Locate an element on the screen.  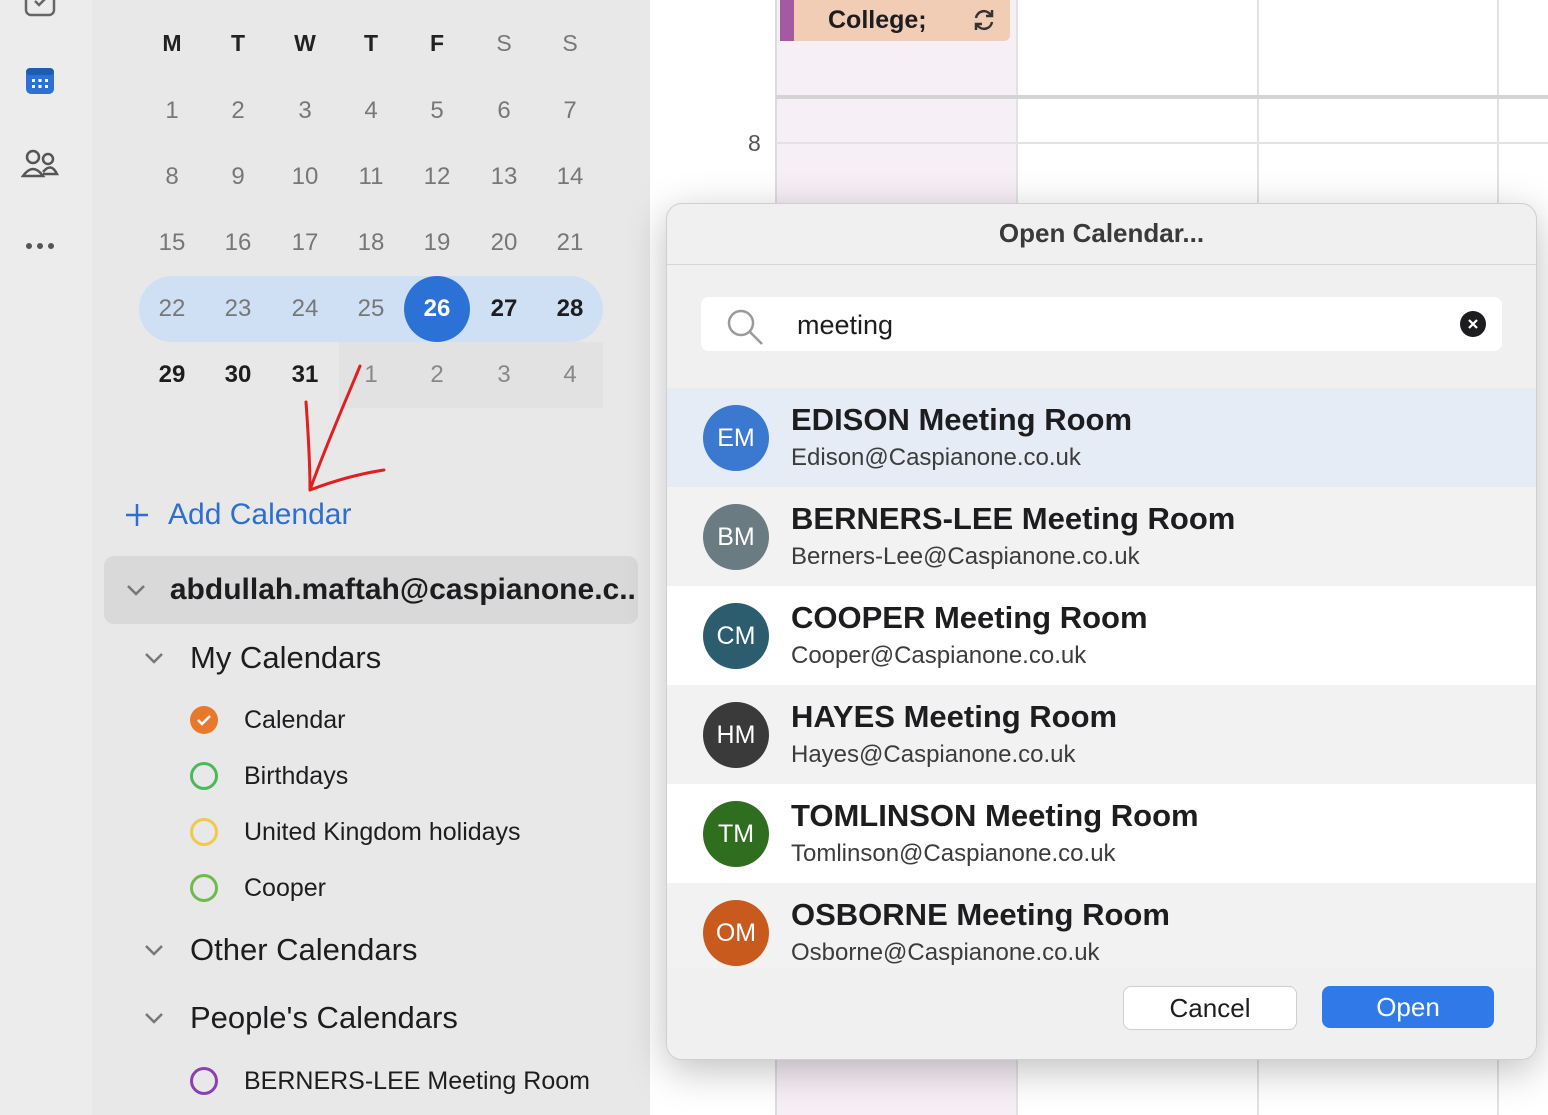
event-title: College; is located at coordinates (877, 20).